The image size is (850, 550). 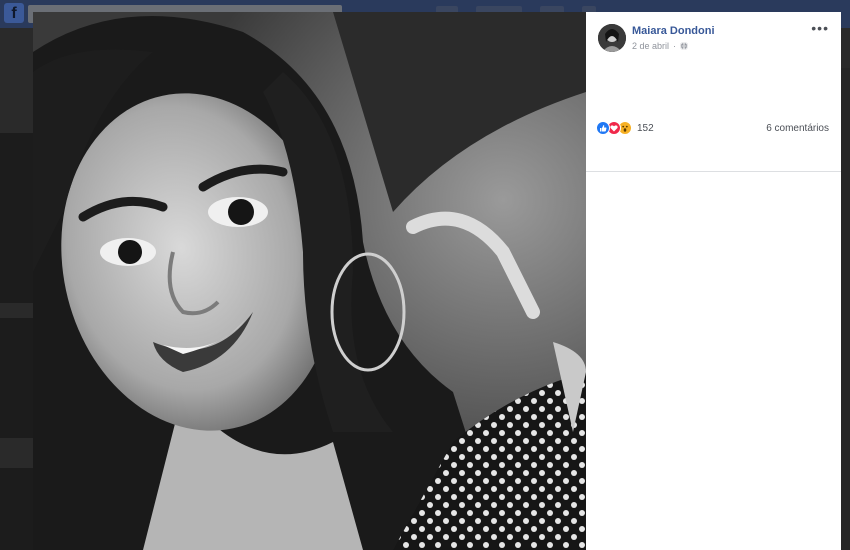 What do you see at coordinates (713, 171) in the screenshot?
I see `divider` at bounding box center [713, 171].